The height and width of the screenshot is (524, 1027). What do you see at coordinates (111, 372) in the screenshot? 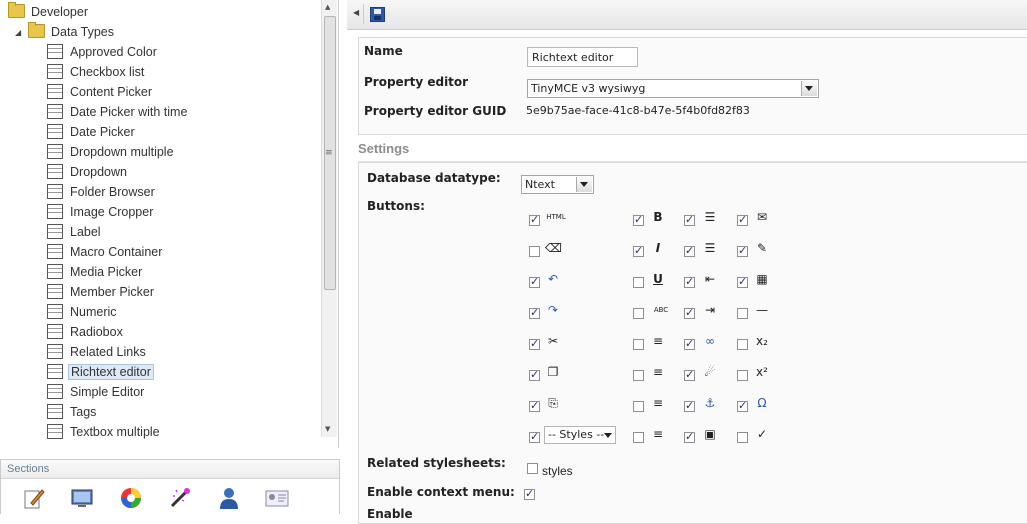
I see `tree-item-label: Richtext editor` at bounding box center [111, 372].